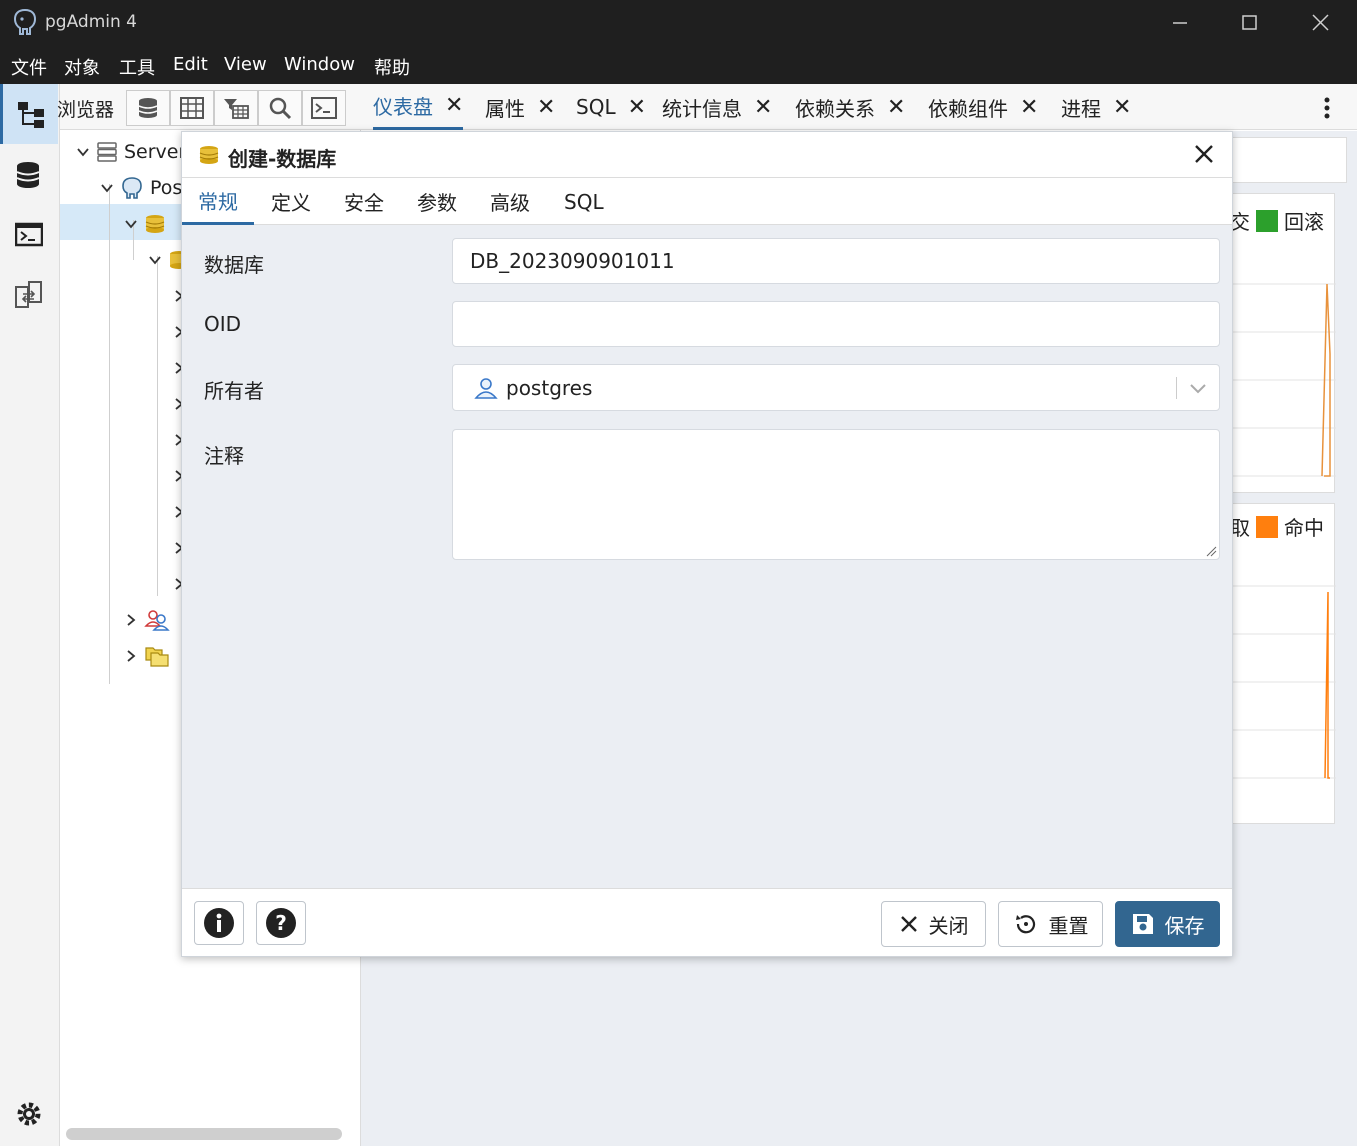 The height and width of the screenshot is (1146, 1357). I want to click on maximize-button, so click(1249, 23).